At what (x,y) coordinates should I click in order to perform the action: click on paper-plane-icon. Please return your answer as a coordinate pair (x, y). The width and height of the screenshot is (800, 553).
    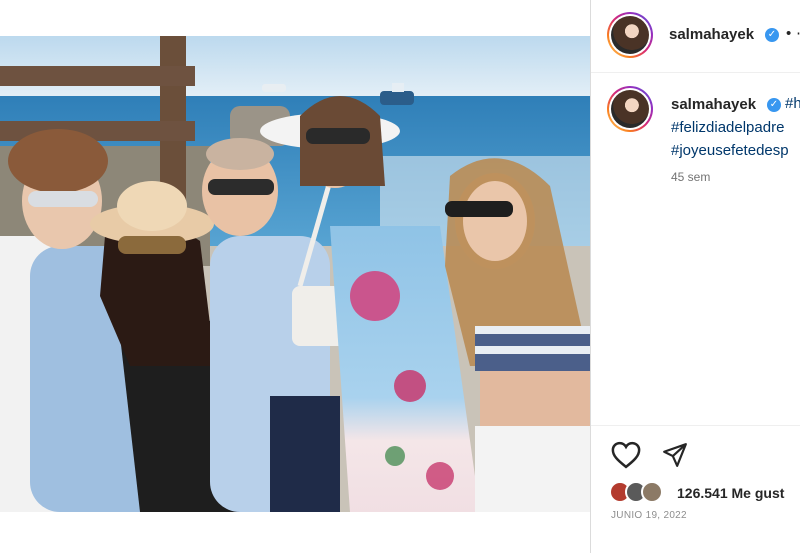
    Looking at the image, I should click on (675, 457).